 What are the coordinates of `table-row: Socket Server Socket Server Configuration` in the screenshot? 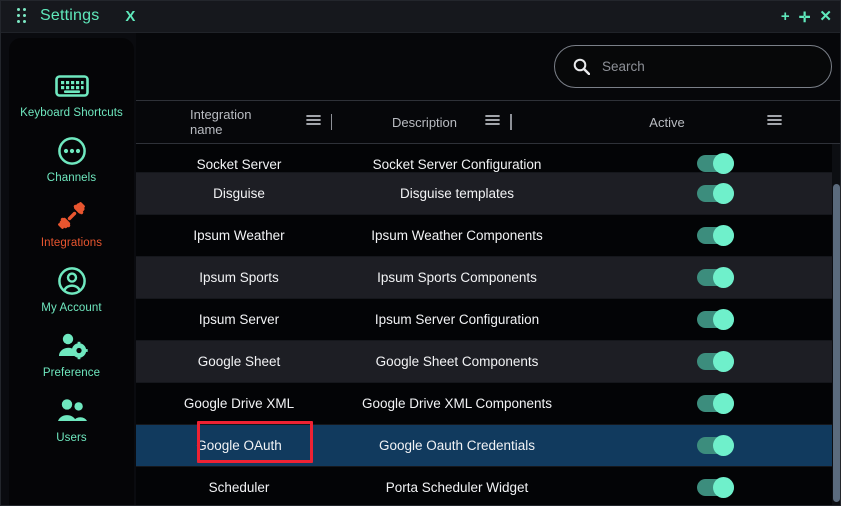 It's located at (488, 159).